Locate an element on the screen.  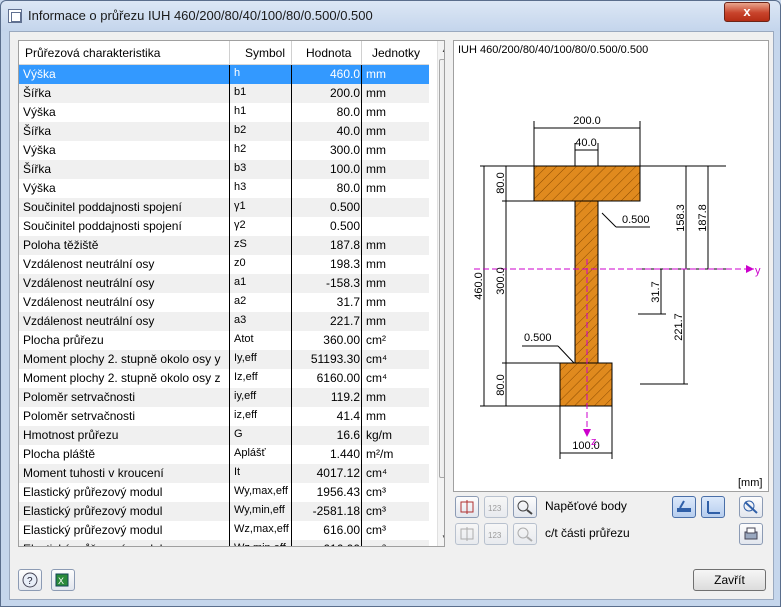
ct-numbering-button: 123 is located at coordinates (496, 534).